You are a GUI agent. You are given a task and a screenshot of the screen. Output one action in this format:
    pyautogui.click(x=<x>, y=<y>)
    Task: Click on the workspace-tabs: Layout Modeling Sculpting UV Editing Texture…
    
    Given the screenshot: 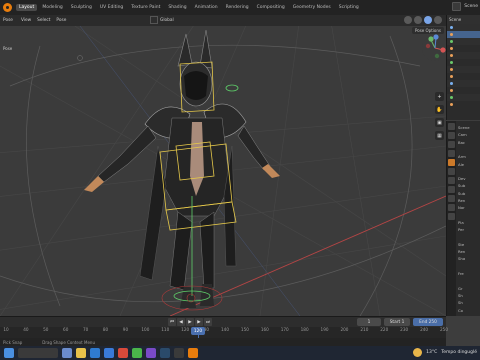 What is the action you would take?
    pyautogui.click(x=190, y=7)
    